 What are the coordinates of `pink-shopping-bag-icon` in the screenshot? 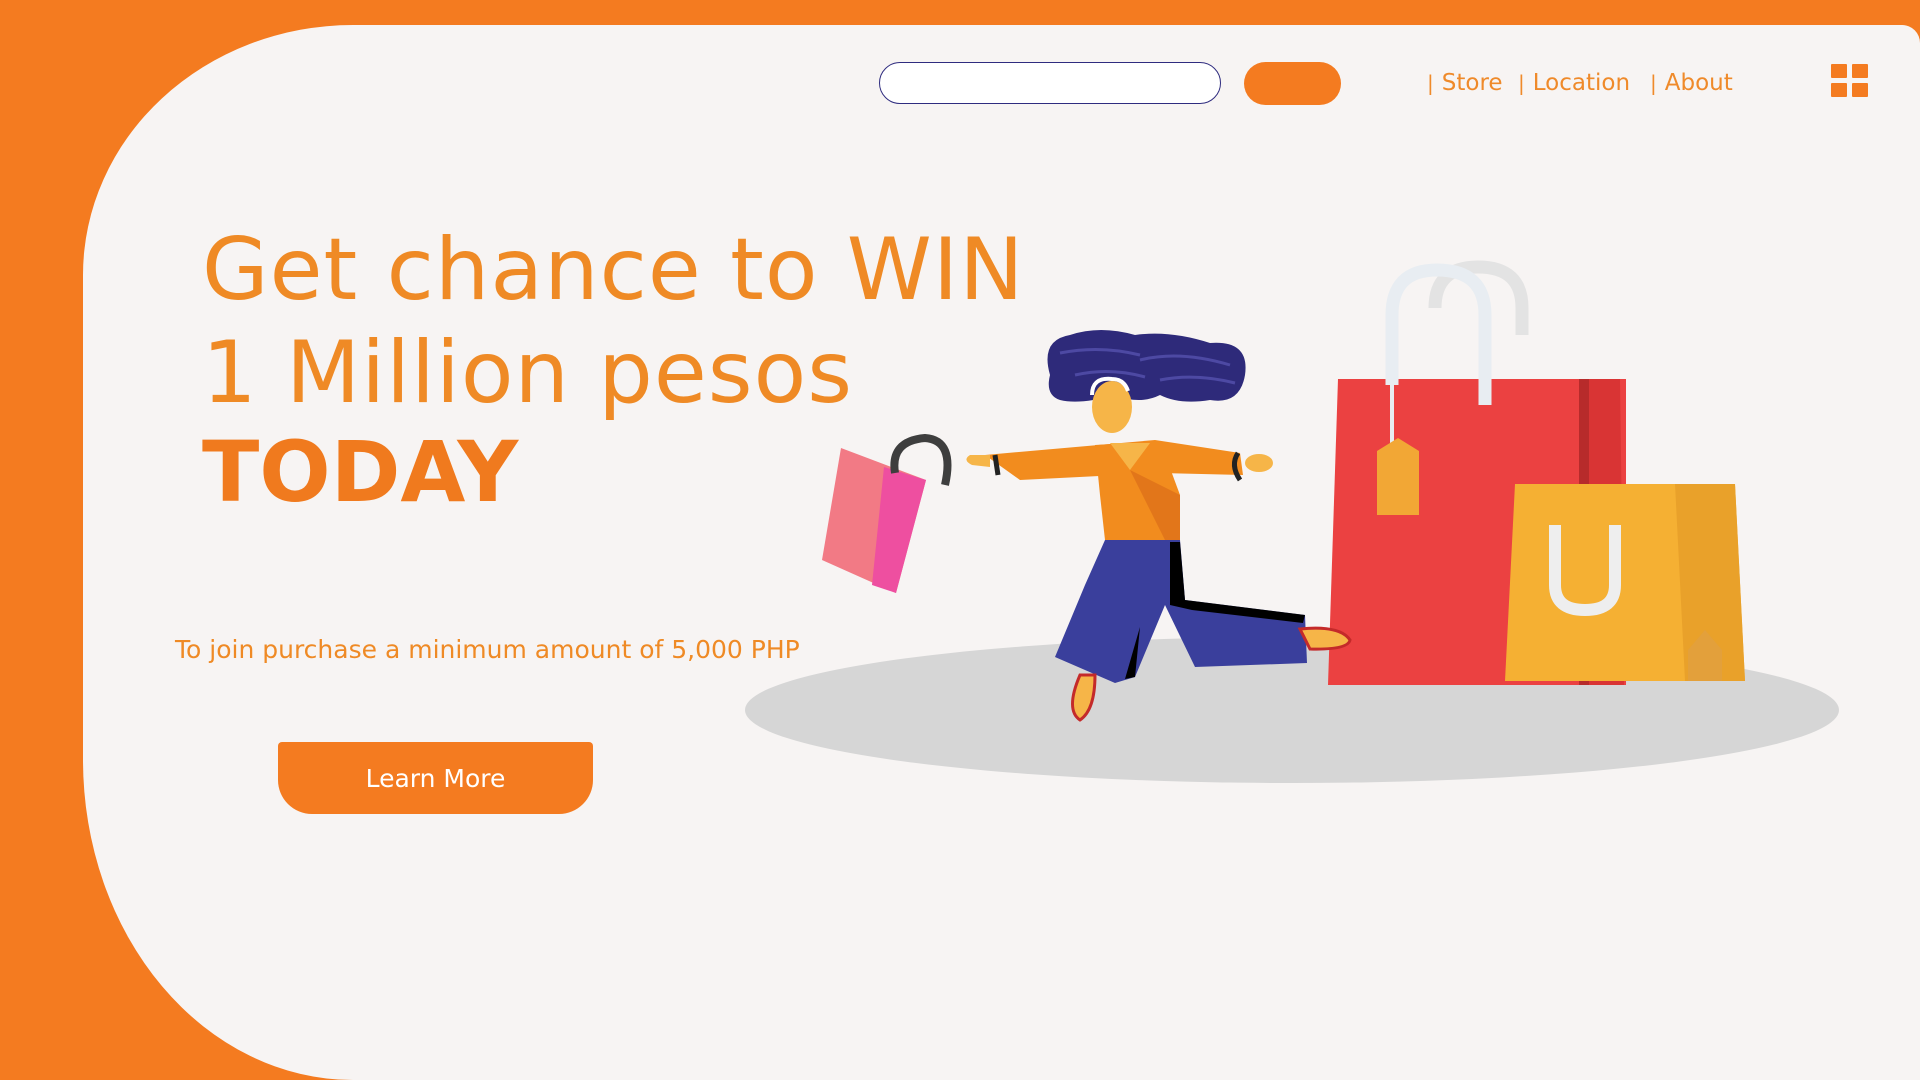 It's located at (887, 513).